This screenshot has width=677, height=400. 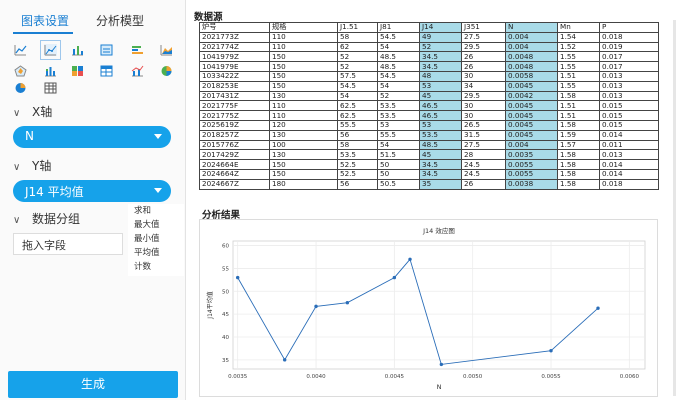 What do you see at coordinates (629, 27) in the screenshot?
I see `column-header: P` at bounding box center [629, 27].